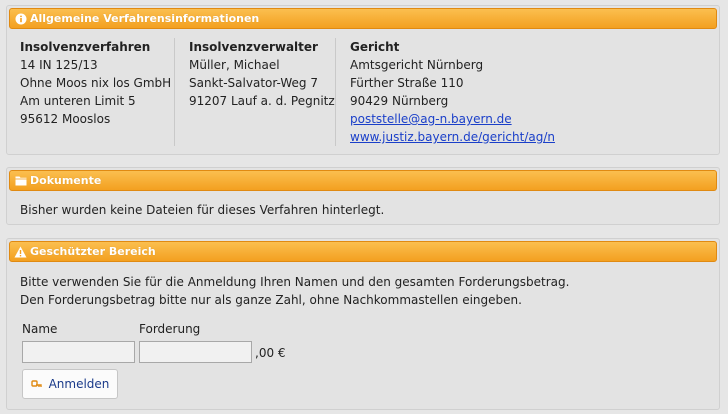 Image resolution: width=728 pixels, height=414 pixels. I want to click on gericht-website-link: www.justiz.bayern.de/gericht/ag/n, so click(452, 137).